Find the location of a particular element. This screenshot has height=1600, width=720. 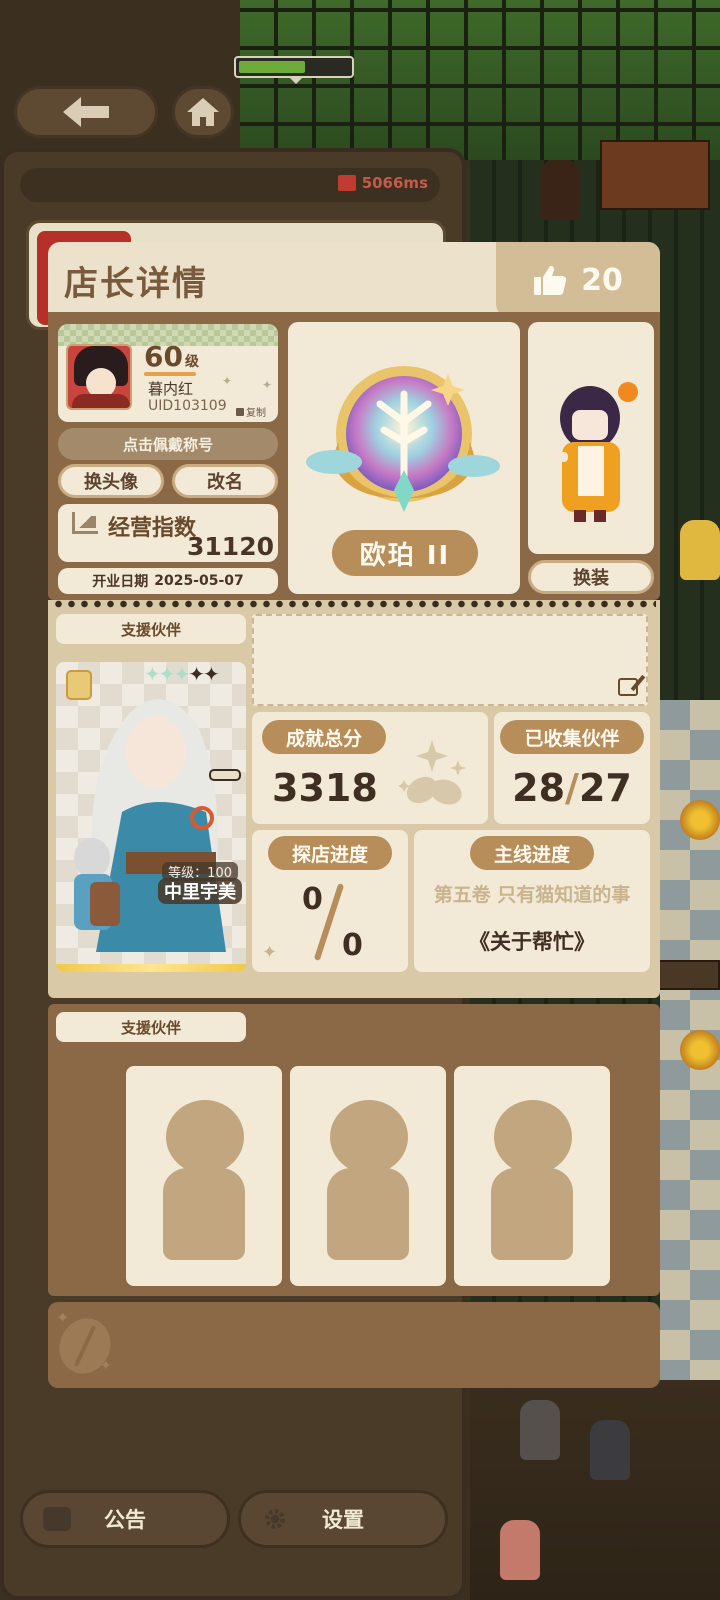

rename-button: 改名 is located at coordinates (225, 481).